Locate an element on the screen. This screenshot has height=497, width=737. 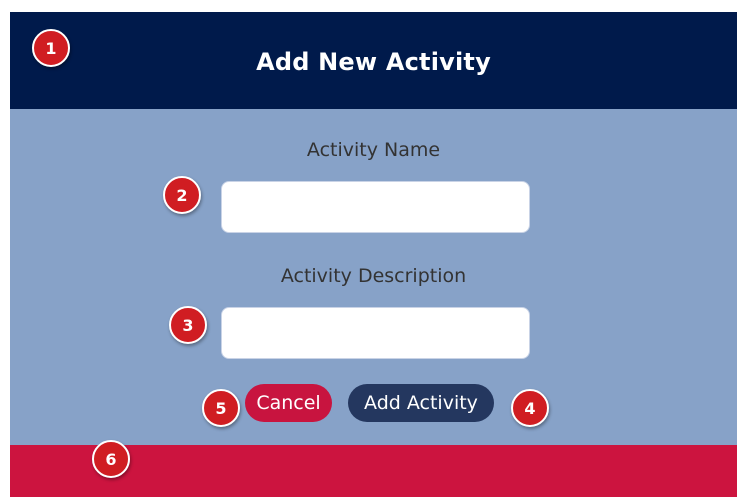
annotation-marker-4: 4 is located at coordinates (530, 408).